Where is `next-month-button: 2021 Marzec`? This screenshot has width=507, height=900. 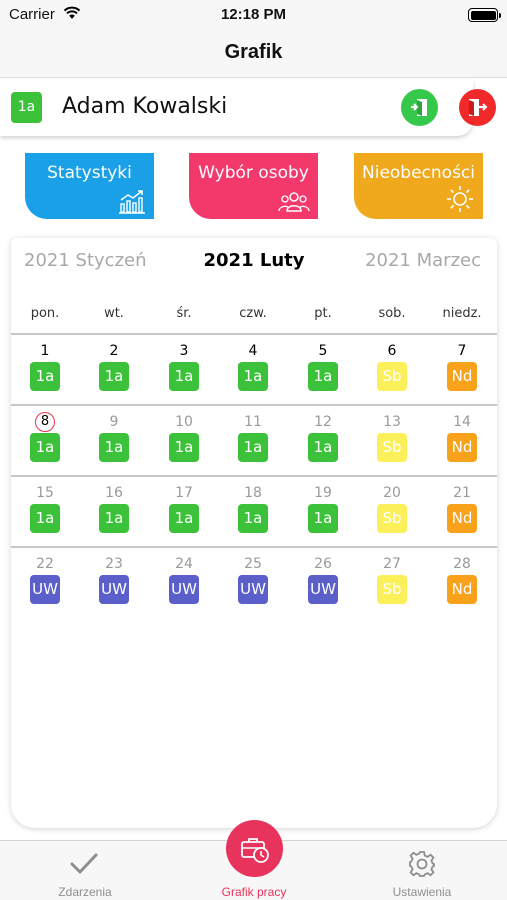 next-month-button: 2021 Marzec is located at coordinates (423, 260).